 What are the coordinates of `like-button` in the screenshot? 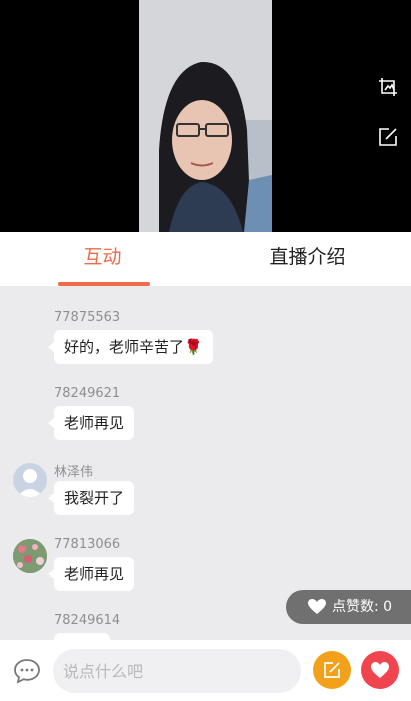 It's located at (380, 670).